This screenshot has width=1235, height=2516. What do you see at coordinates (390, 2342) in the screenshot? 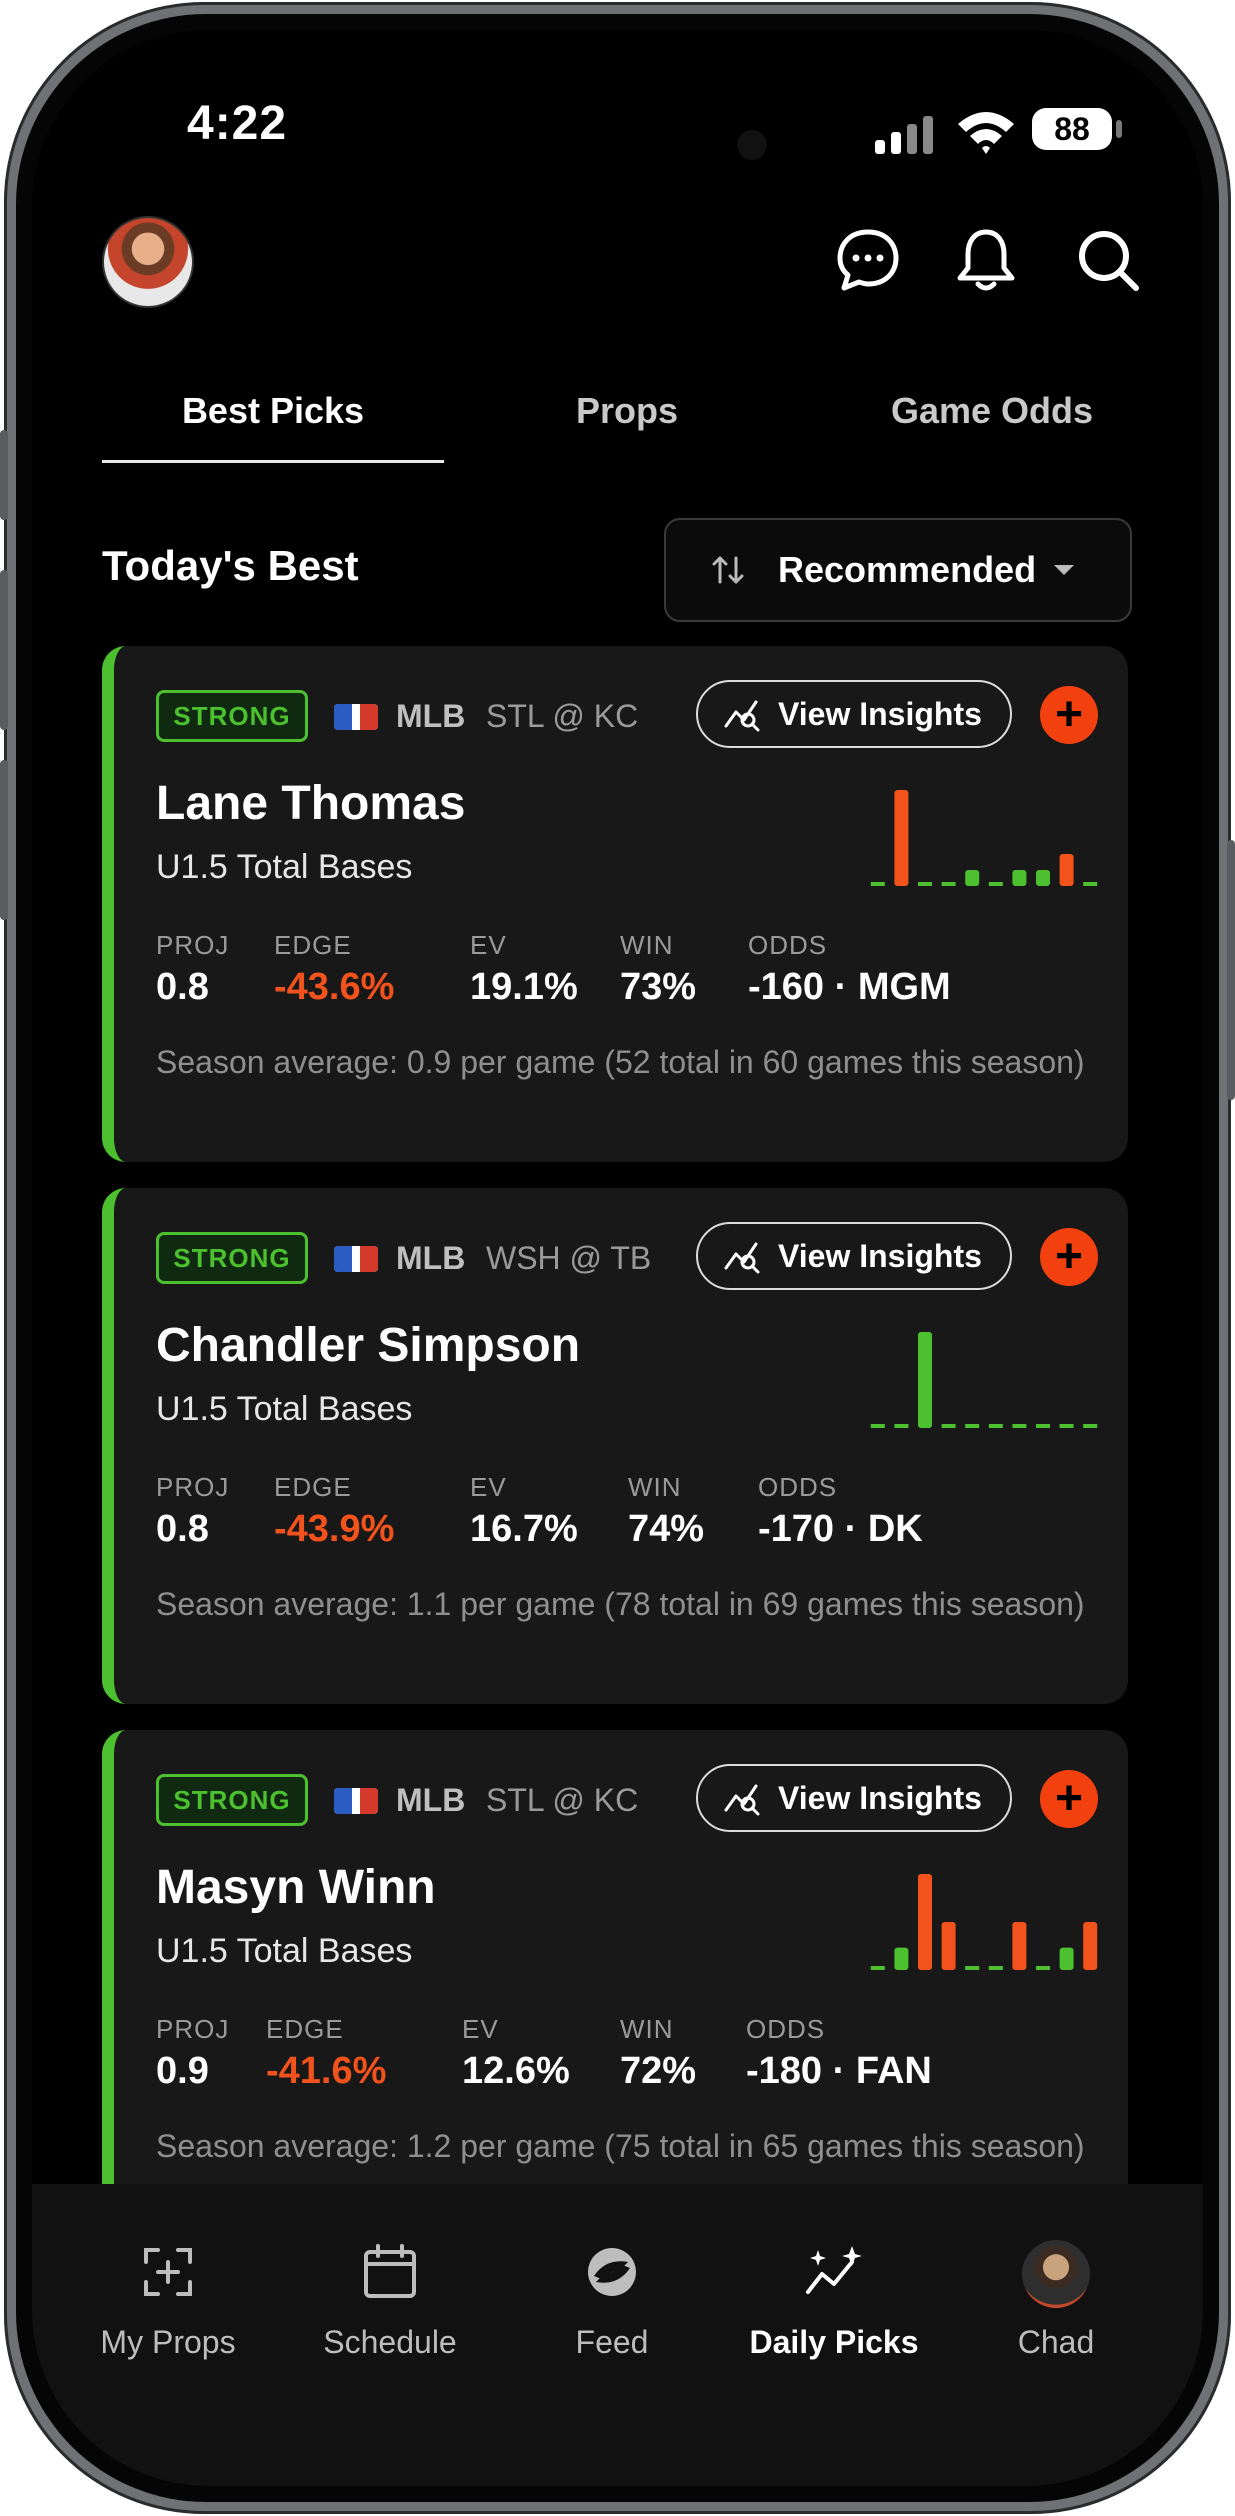
I see `nav-label: Schedule` at bounding box center [390, 2342].